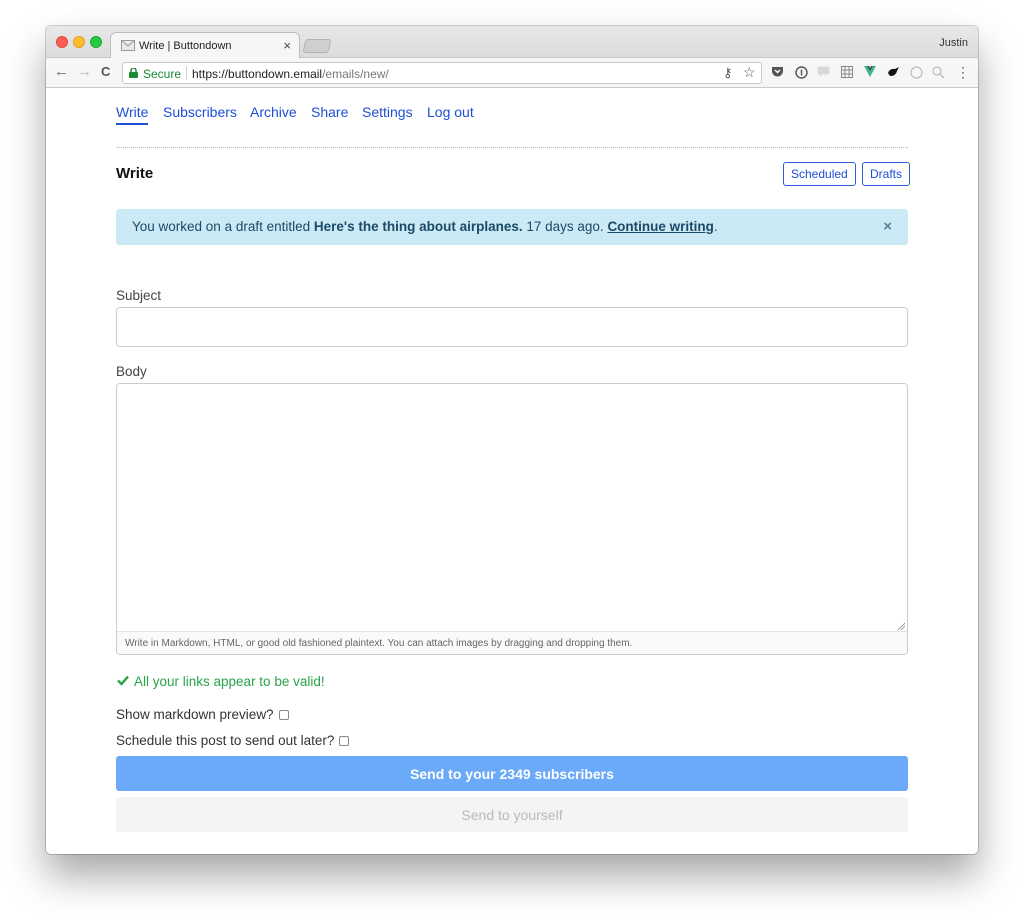  I want to click on browser-tab: Write | Buttondown ×, so click(205, 45).